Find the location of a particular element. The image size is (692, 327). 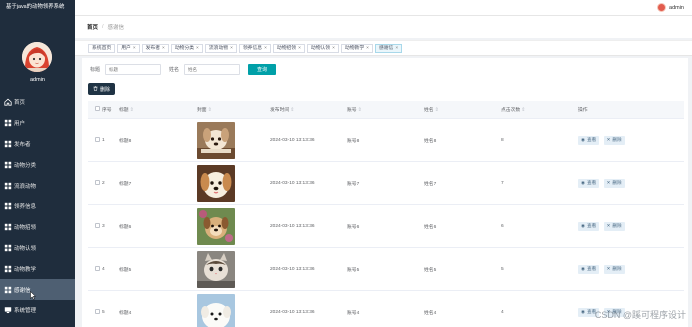

sidebar-item-animal-claim: 动物认领 is located at coordinates (37, 248).